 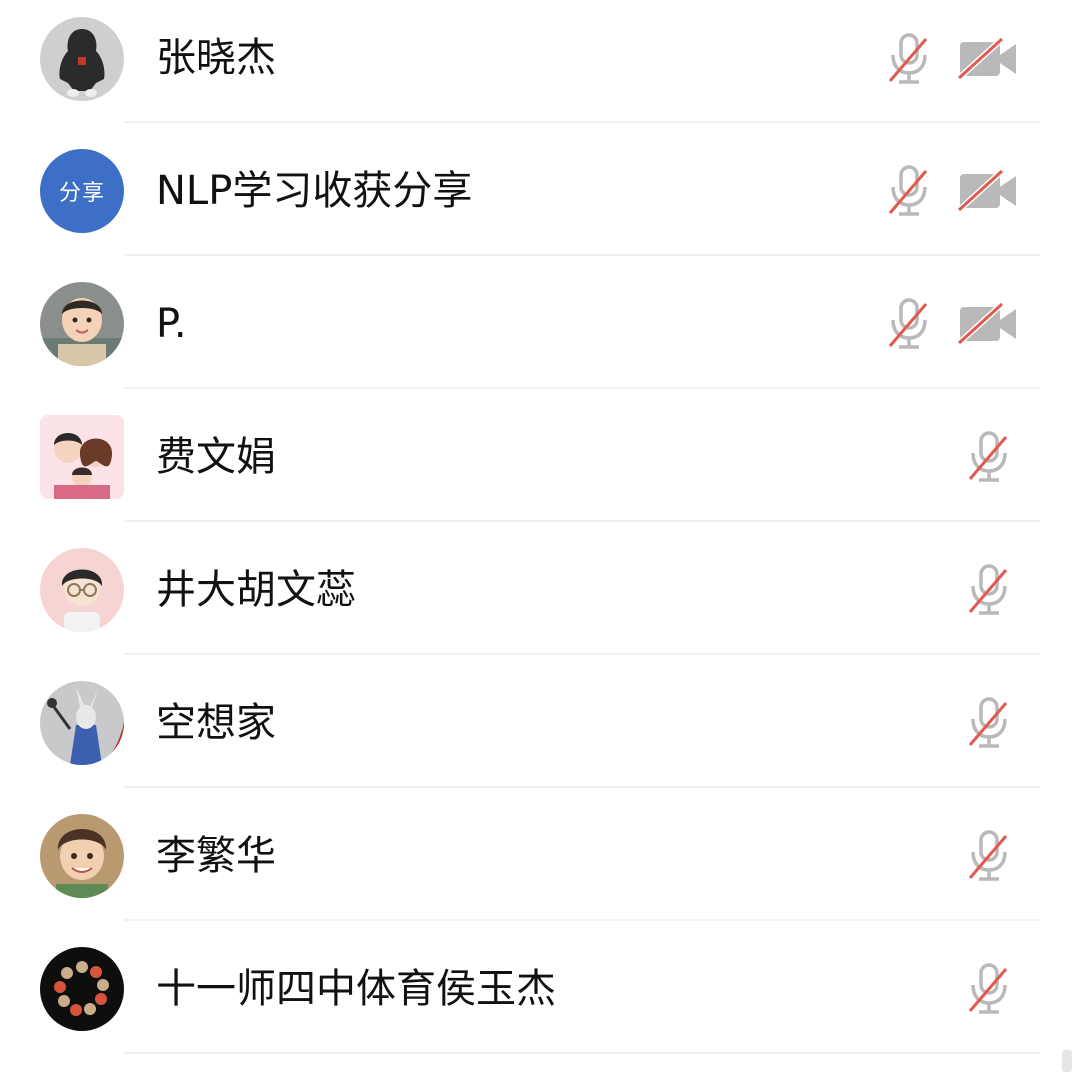 What do you see at coordinates (216, 58) in the screenshot?
I see `participant-name: 张晓杰` at bounding box center [216, 58].